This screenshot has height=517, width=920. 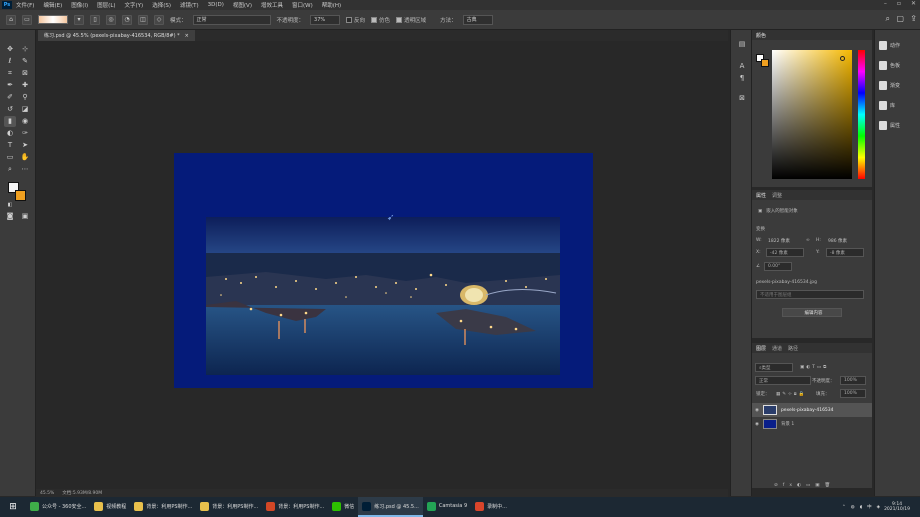 What do you see at coordinates (95, 19) in the screenshot?
I see `linear-gradient-icon: ▯` at bounding box center [95, 19].